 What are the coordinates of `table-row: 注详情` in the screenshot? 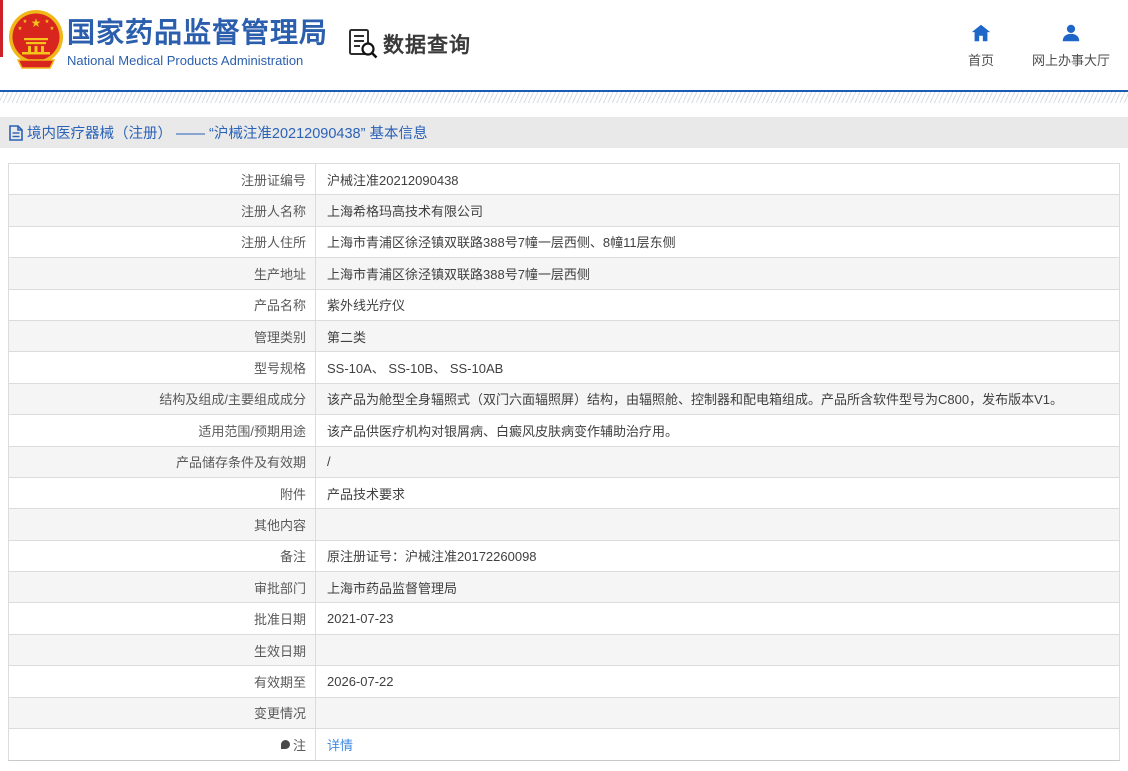 It's located at (564, 745).